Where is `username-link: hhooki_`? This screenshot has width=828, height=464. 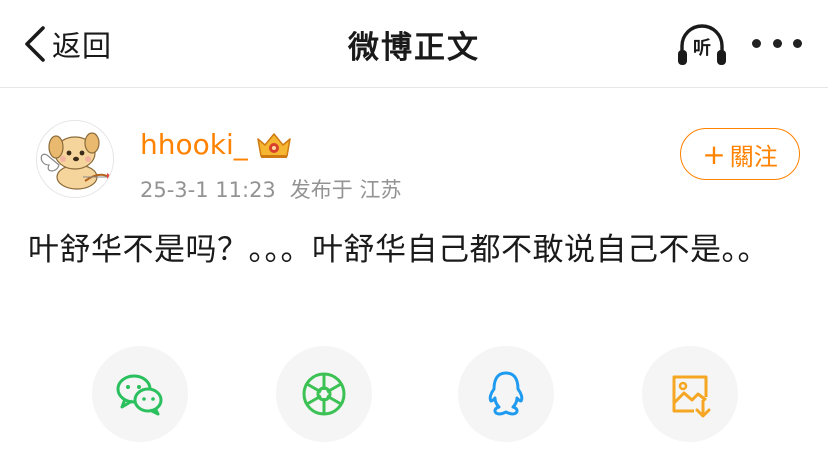
username-link: hhooki_ is located at coordinates (194, 144).